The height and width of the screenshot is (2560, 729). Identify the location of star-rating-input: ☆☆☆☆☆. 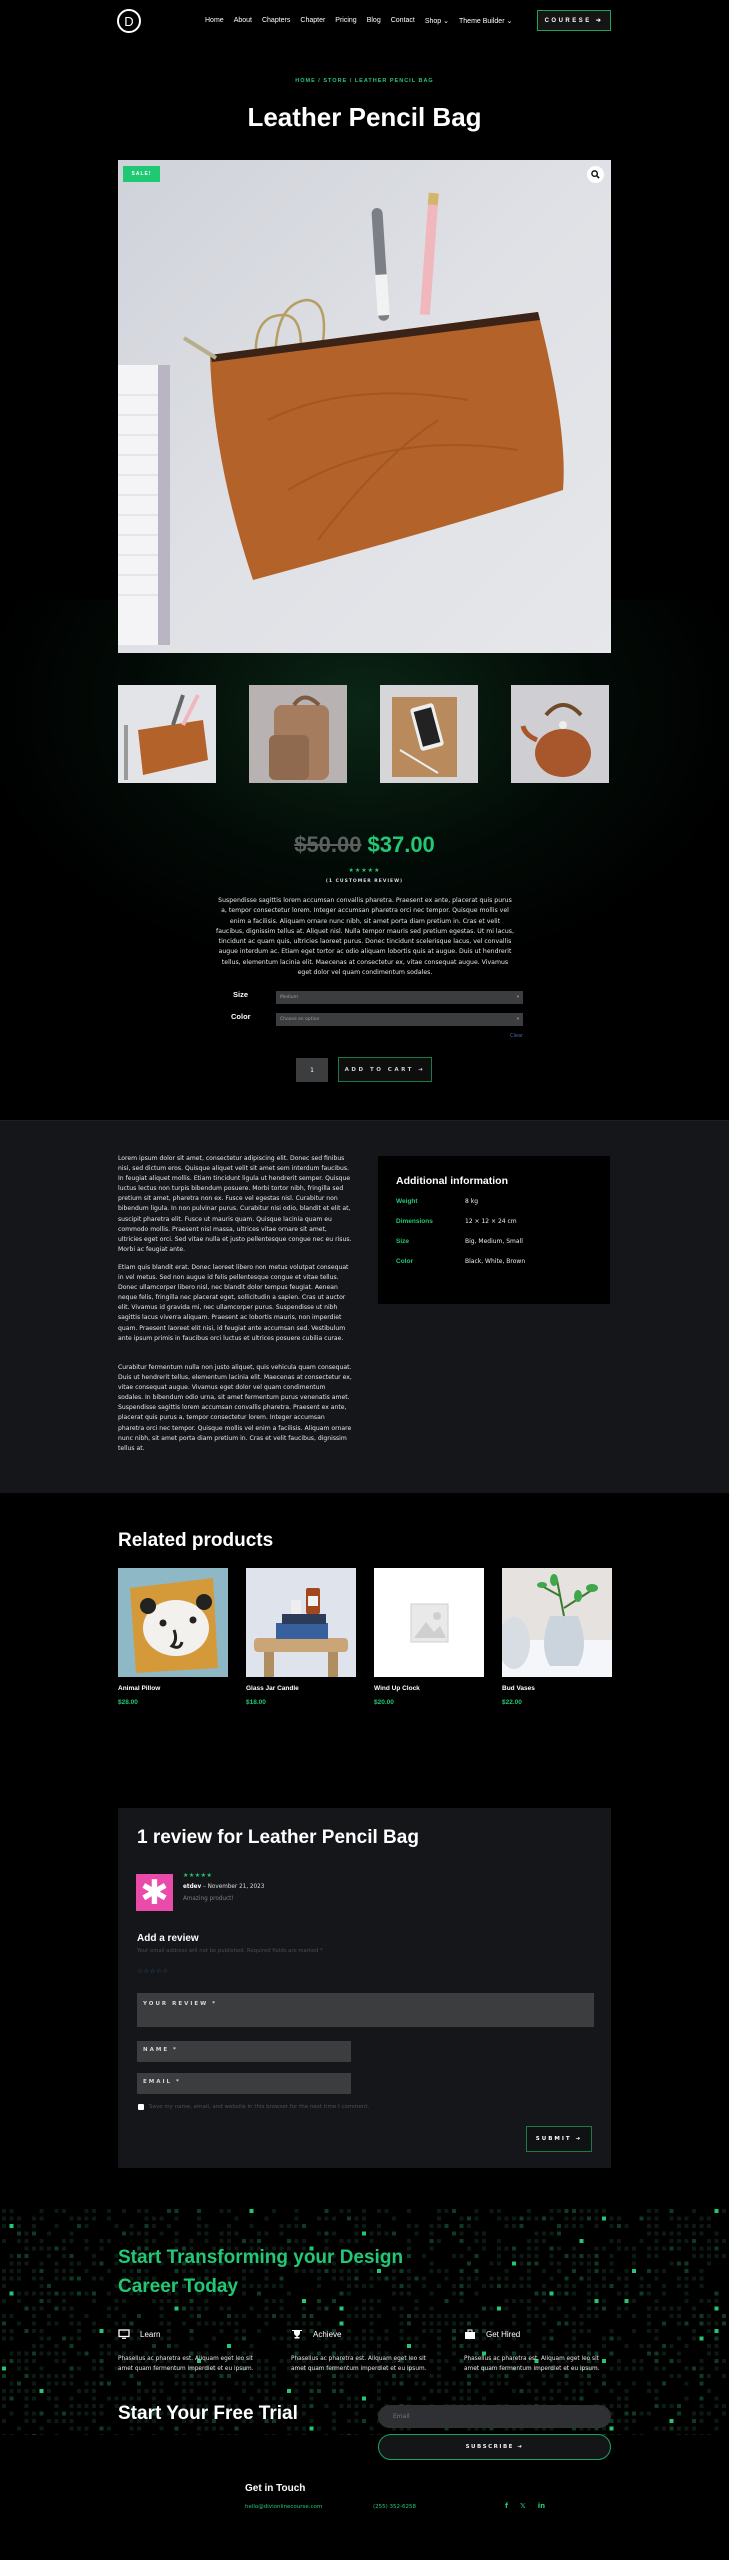
(153, 1971).